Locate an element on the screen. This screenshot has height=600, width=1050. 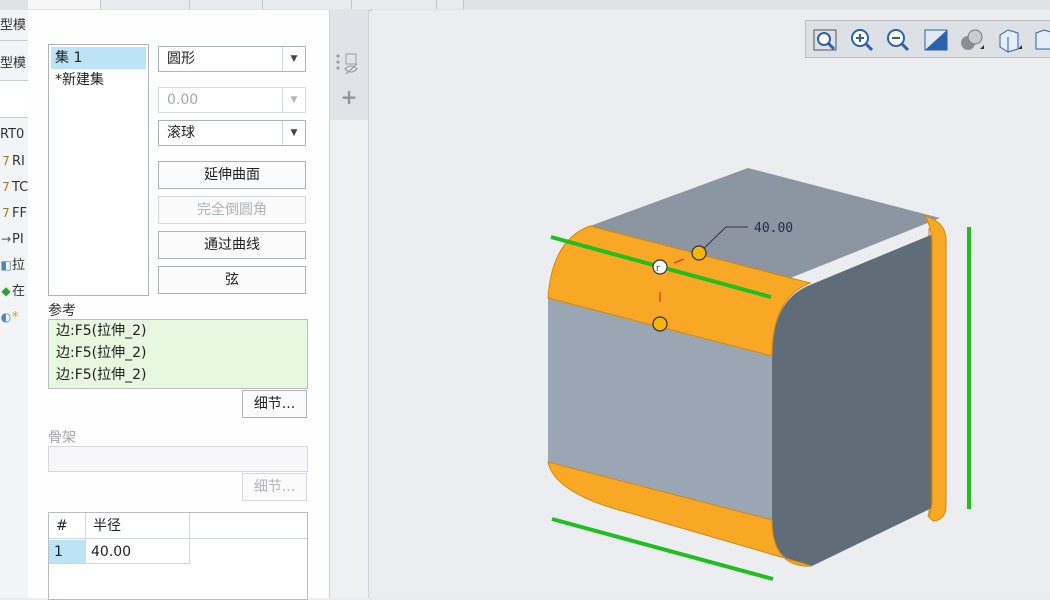
method-select: 滚球 ▼ is located at coordinates (232, 133).